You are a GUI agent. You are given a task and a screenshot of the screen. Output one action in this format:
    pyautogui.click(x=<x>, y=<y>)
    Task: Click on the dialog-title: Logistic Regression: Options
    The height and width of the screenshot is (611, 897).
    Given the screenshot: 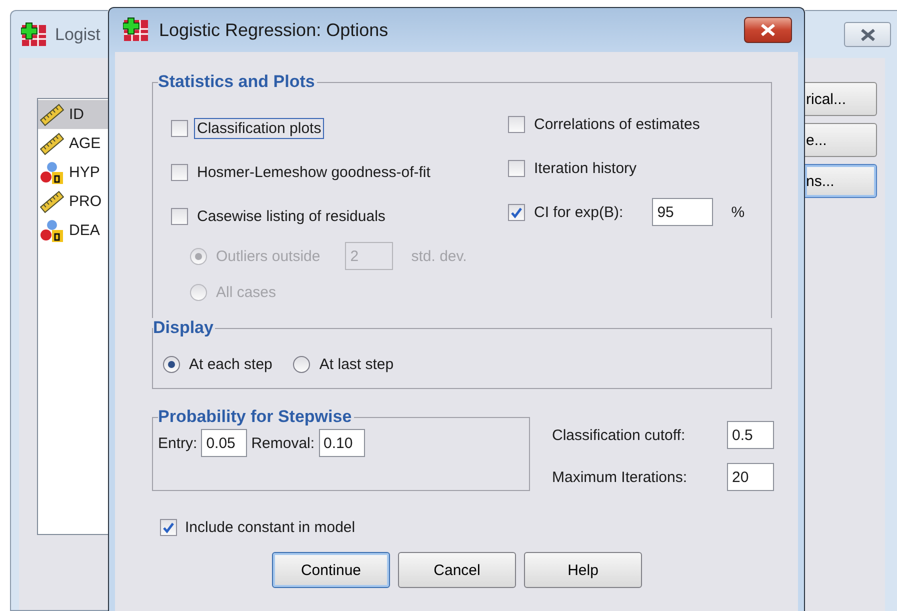 What is the action you would take?
    pyautogui.click(x=274, y=30)
    